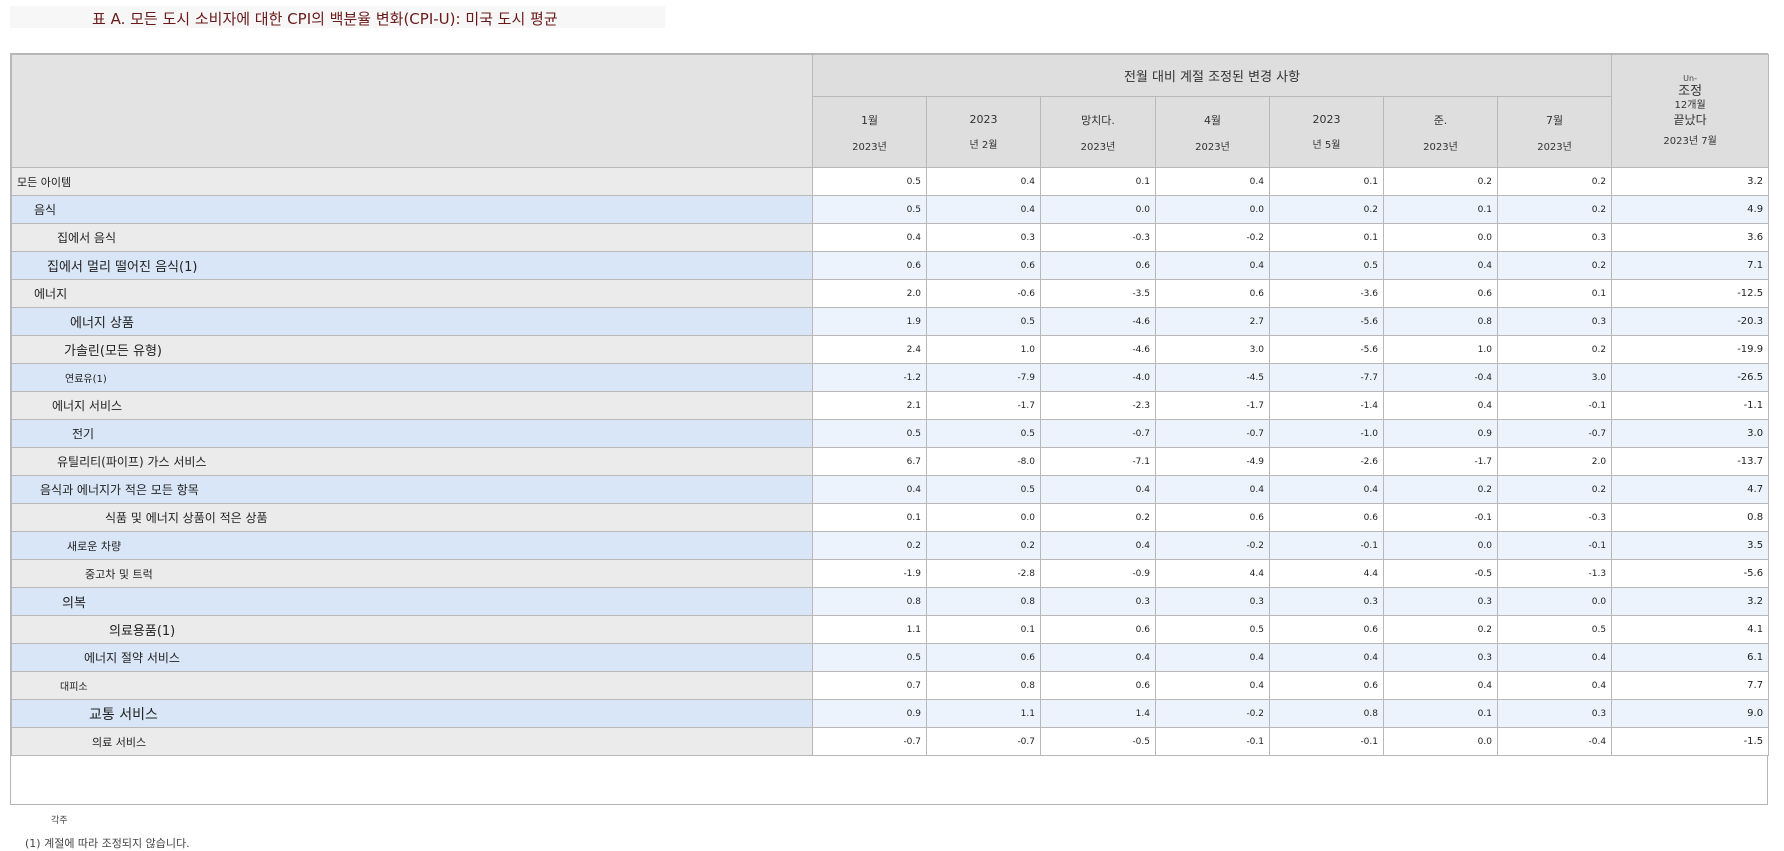 This screenshot has height=851, width=1784. Describe the element at coordinates (412, 349) in the screenshot. I see `row-label: 가솔린(모든 유형)` at that location.